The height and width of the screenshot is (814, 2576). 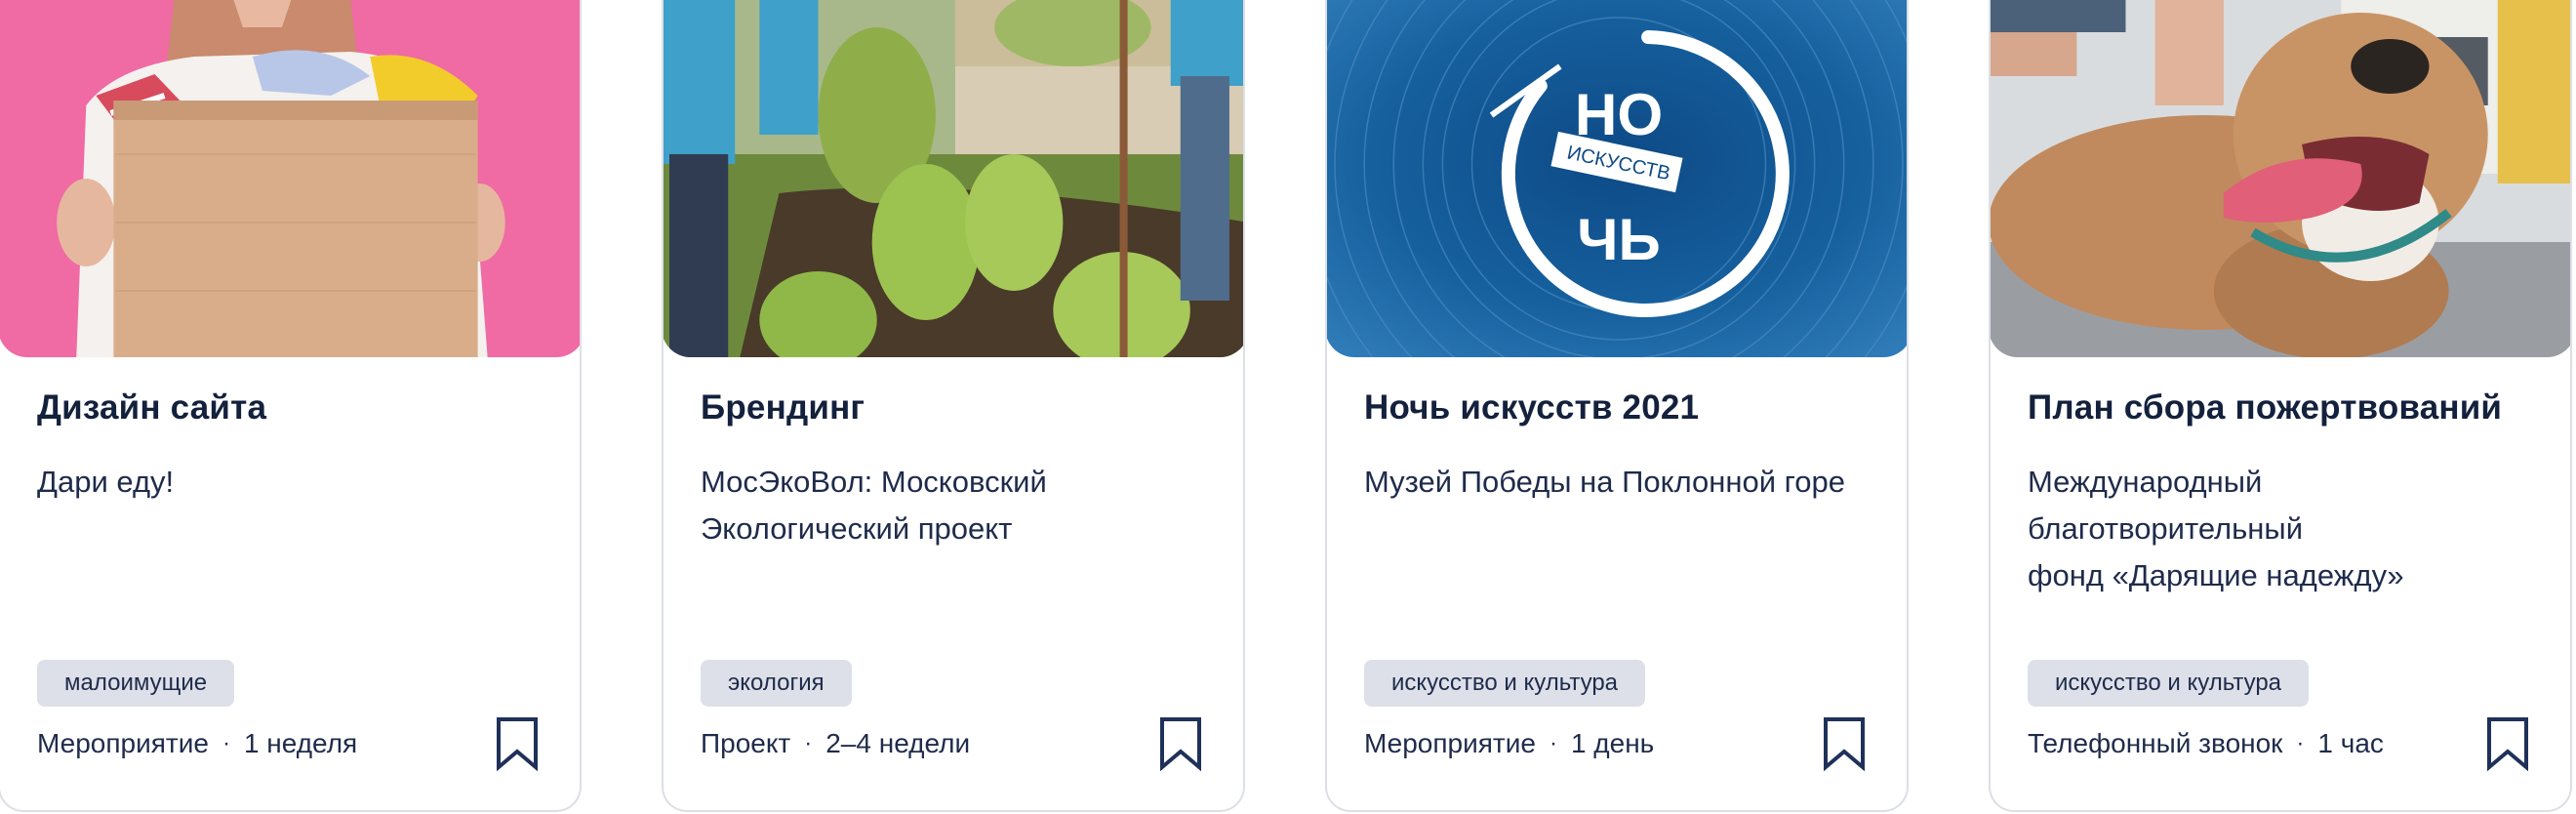 I want to click on category-tag: малоимущие, so click(x=136, y=684).